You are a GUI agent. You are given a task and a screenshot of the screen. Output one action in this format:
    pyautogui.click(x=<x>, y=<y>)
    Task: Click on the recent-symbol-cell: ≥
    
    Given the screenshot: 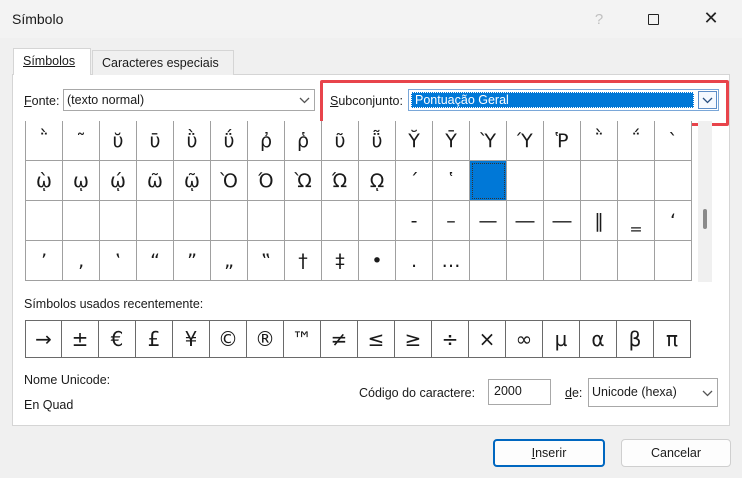 What is the action you would take?
    pyautogui.click(x=413, y=339)
    